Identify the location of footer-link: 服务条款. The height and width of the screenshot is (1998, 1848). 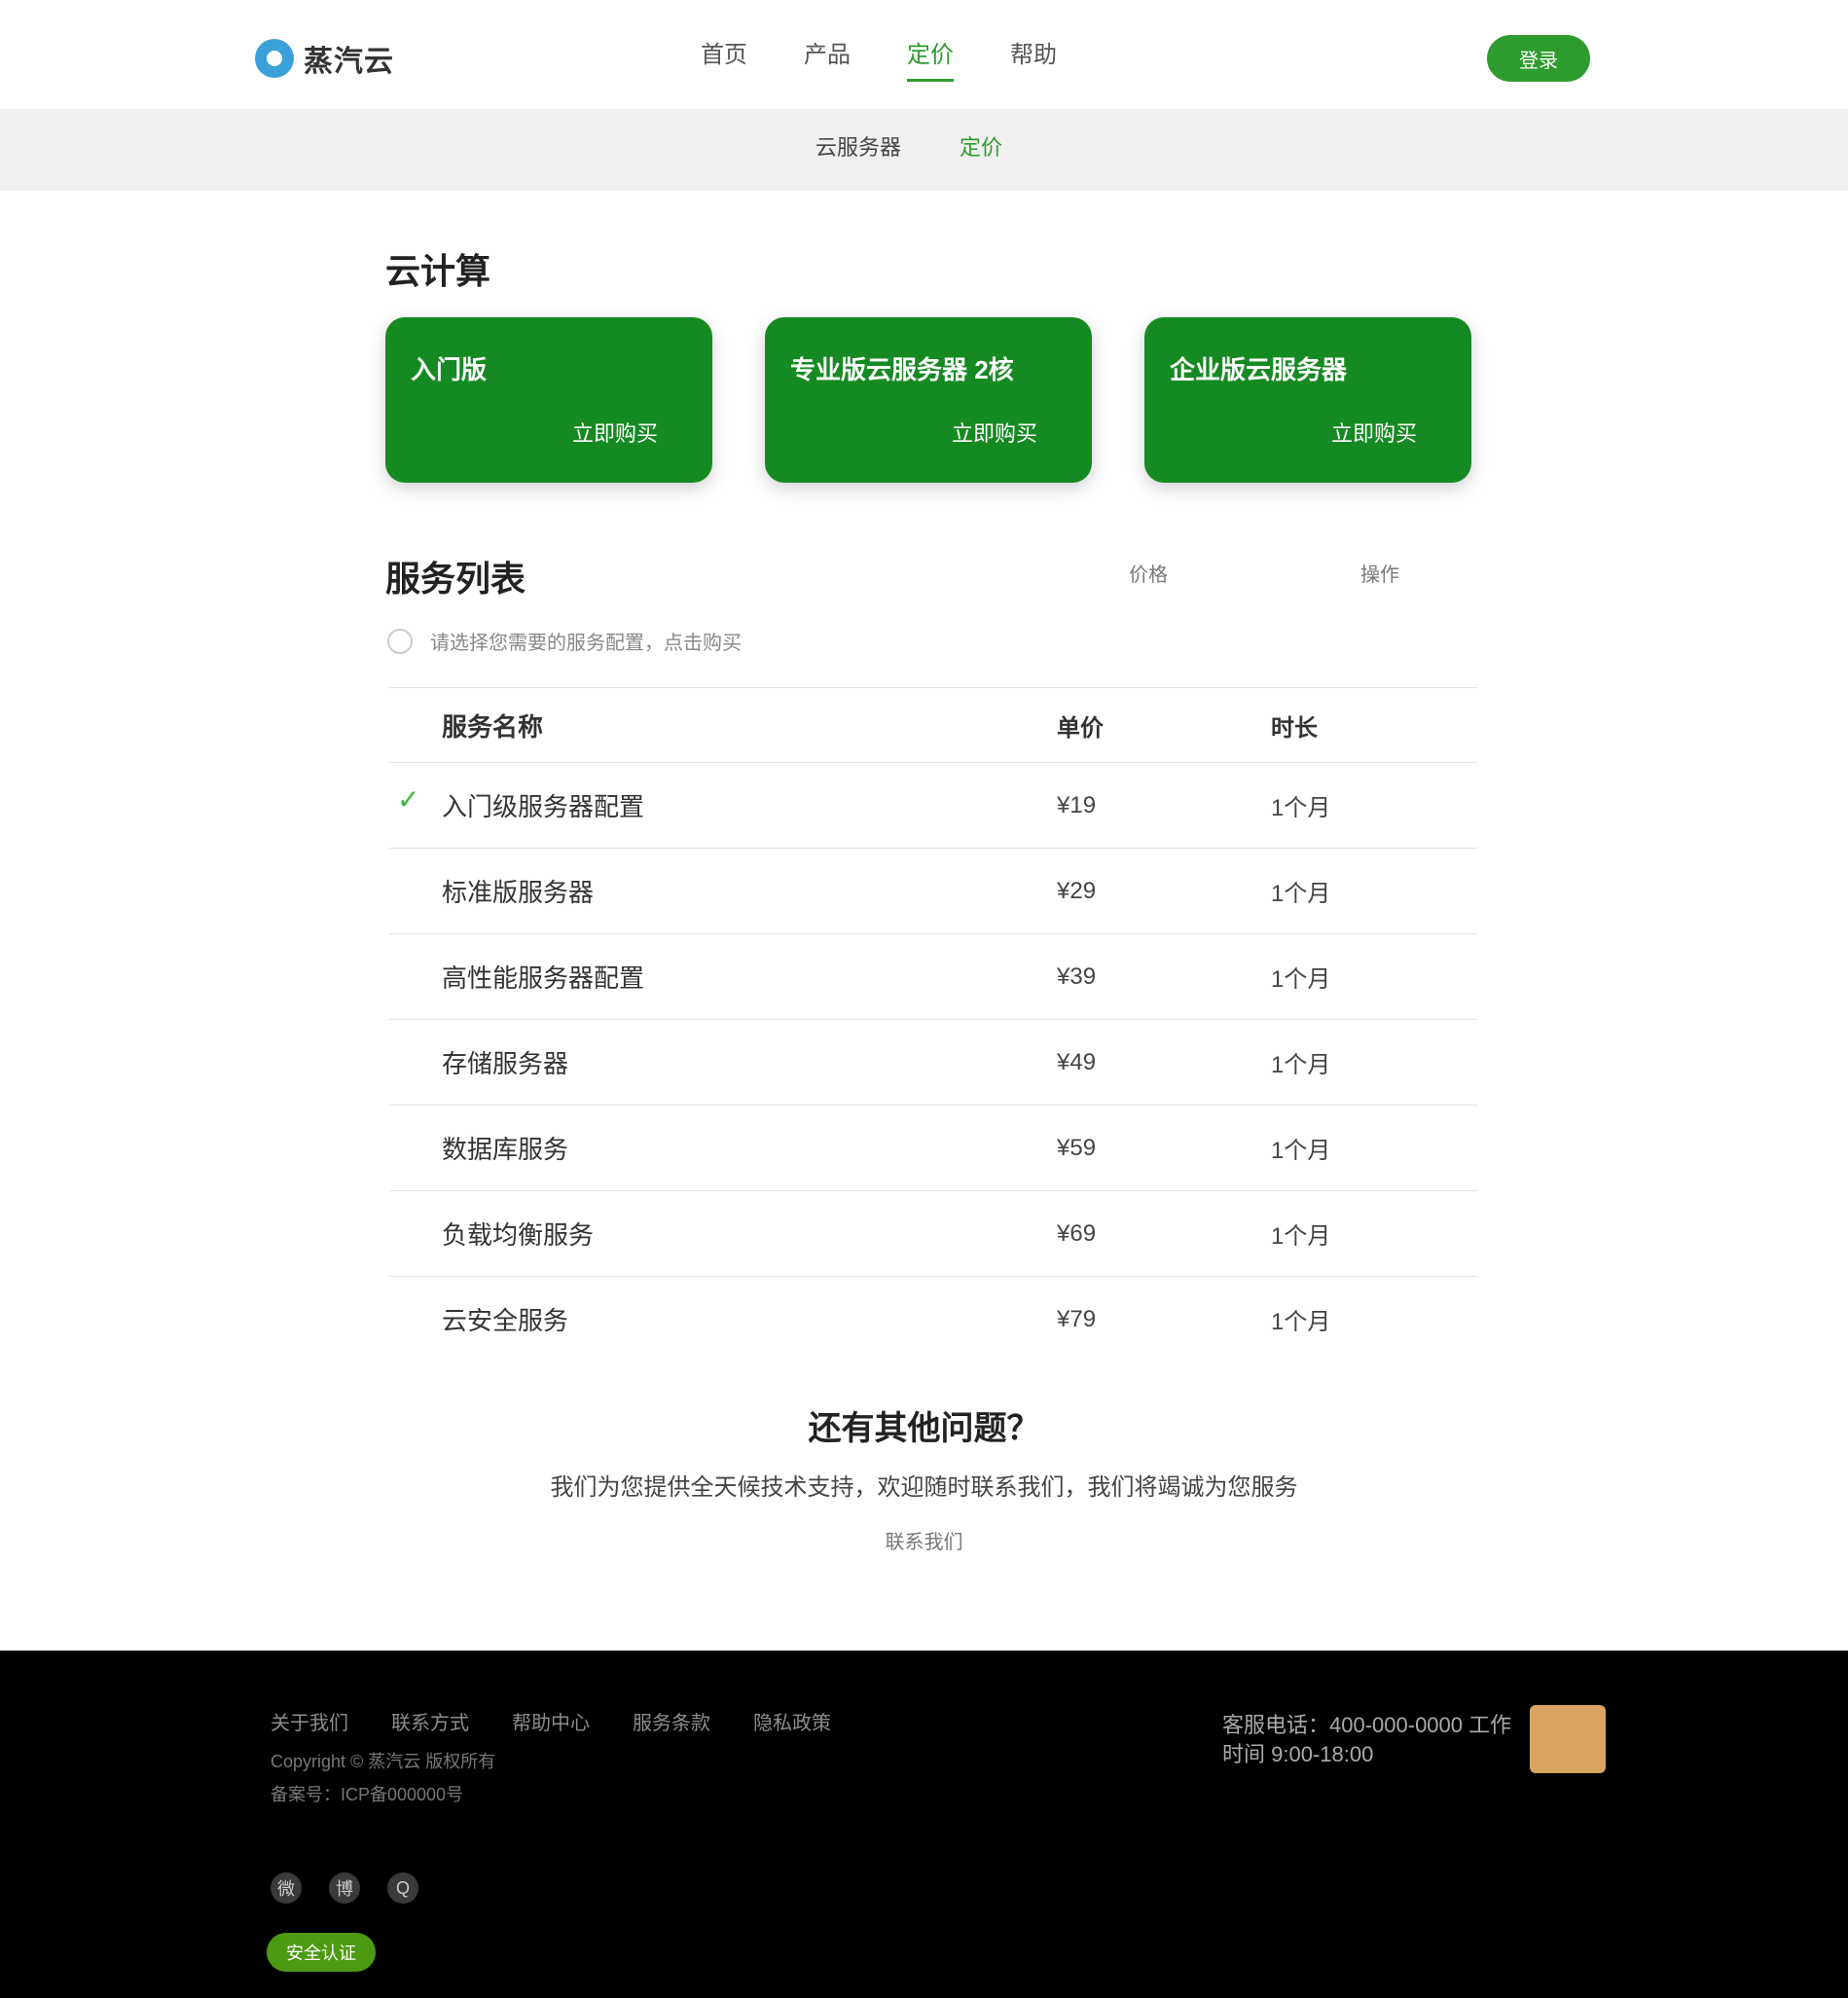
(671, 1721).